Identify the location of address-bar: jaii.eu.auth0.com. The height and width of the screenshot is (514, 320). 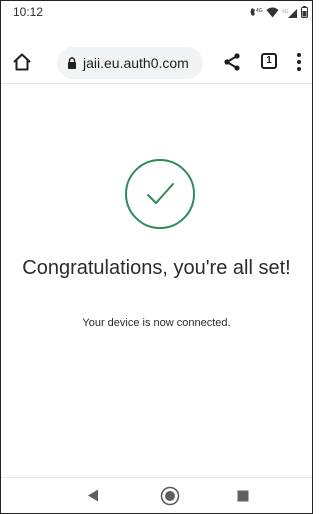
(130, 63).